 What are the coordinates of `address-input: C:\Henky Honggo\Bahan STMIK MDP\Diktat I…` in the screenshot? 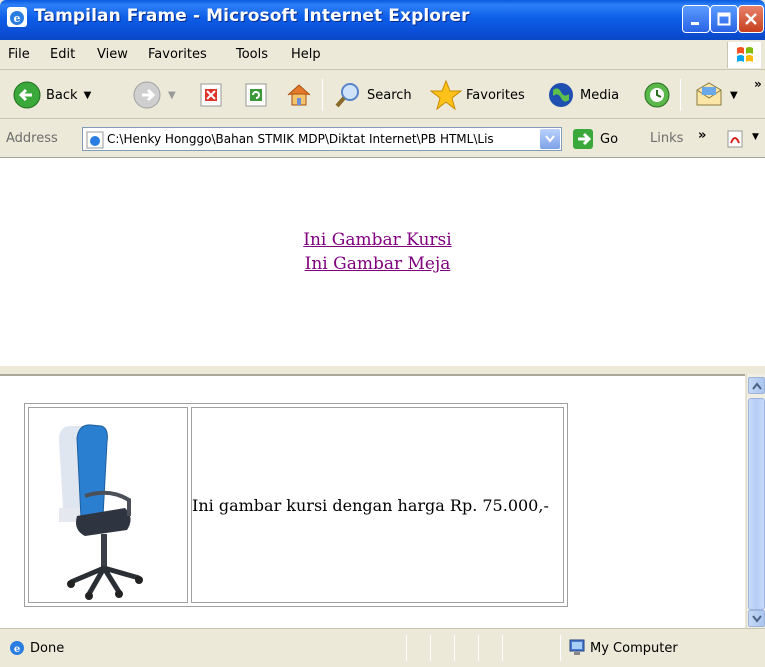 It's located at (322, 139).